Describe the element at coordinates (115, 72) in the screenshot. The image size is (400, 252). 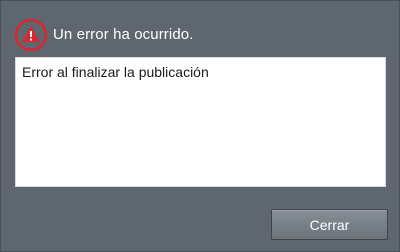
I see `error-message: Error al finalizar la publicación` at that location.